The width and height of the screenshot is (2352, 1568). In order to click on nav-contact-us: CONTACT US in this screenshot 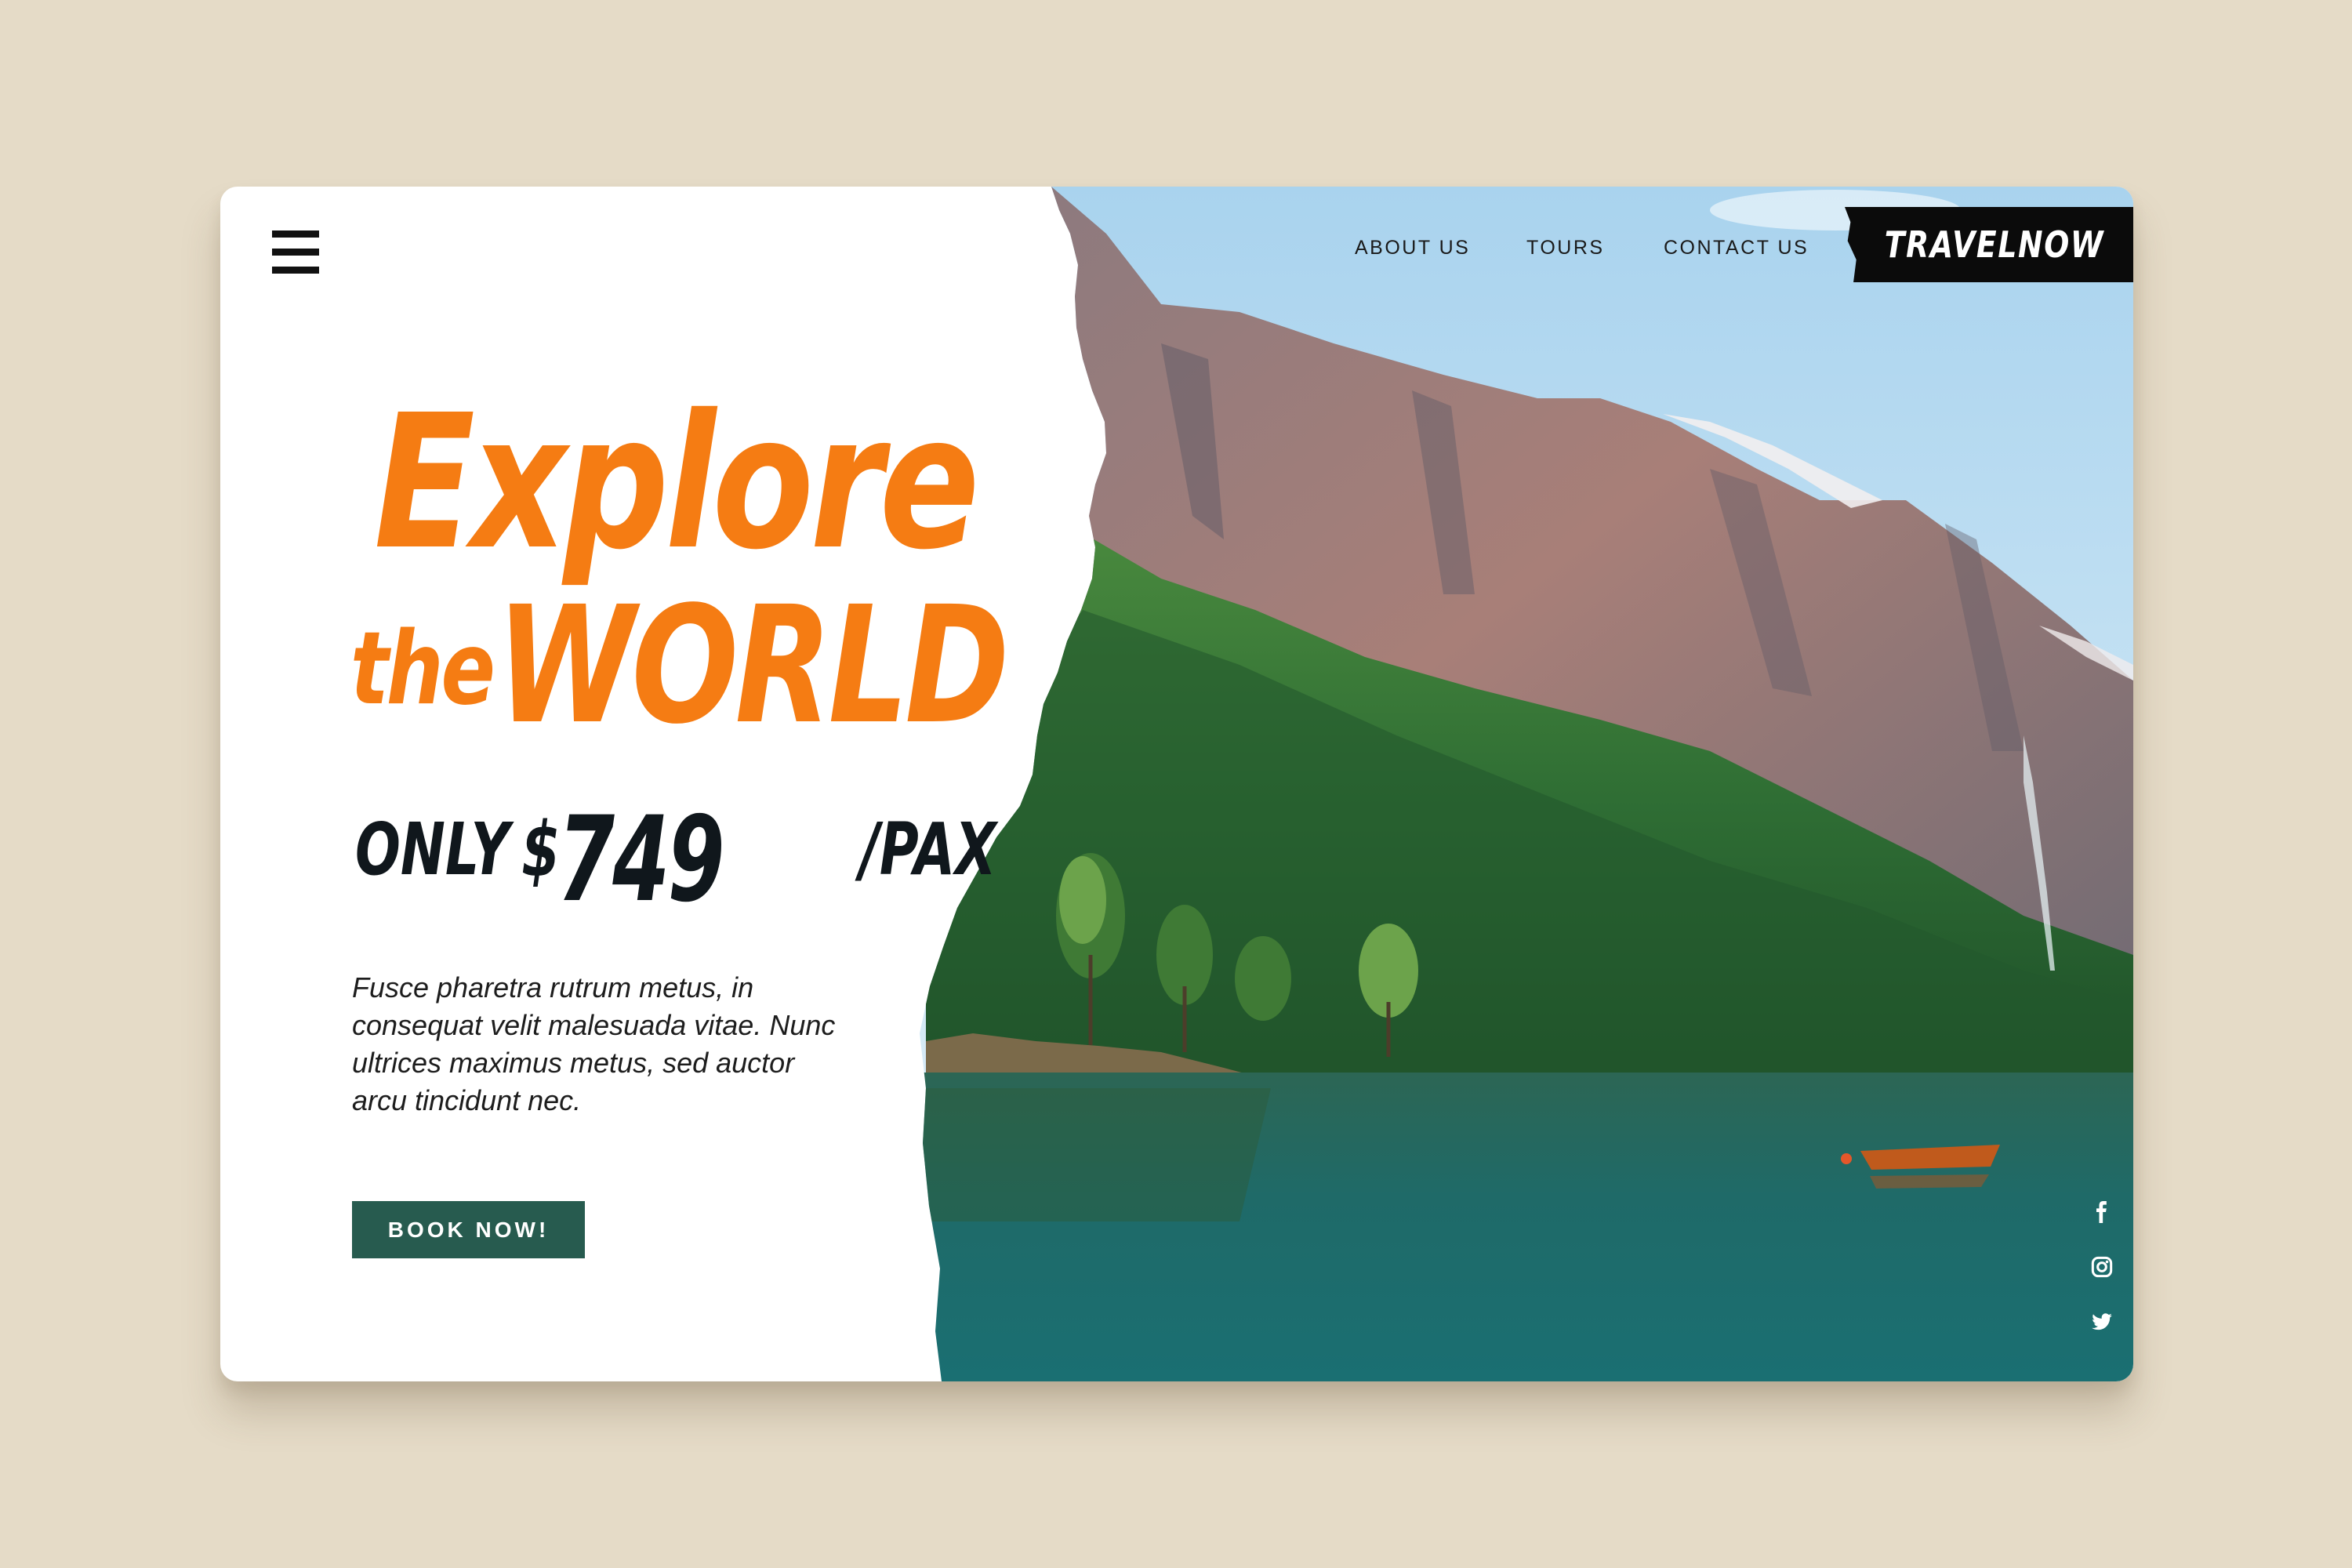, I will do `click(1737, 248)`.